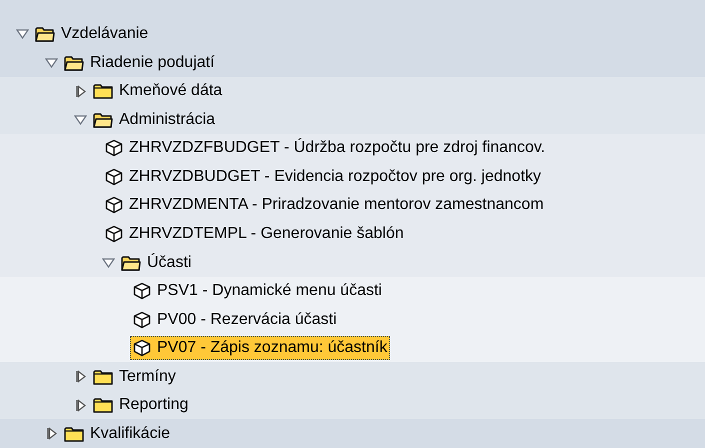 This screenshot has height=448, width=705. I want to click on folder-label: Reporting, so click(153, 405).